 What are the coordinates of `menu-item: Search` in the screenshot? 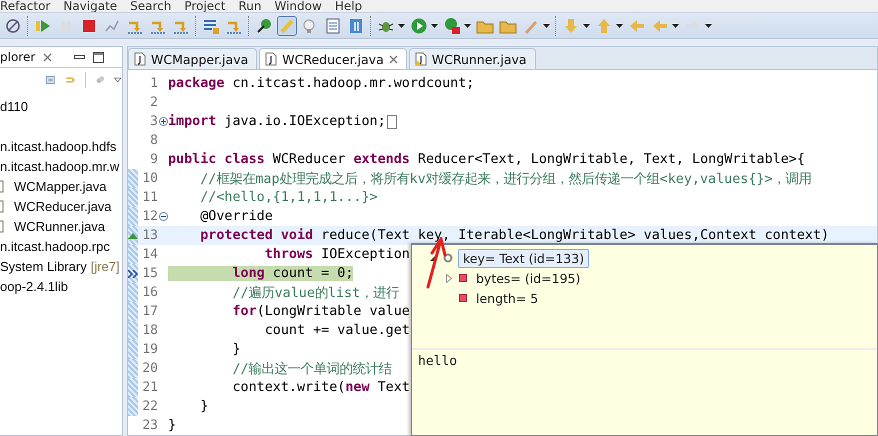 It's located at (151, 6).